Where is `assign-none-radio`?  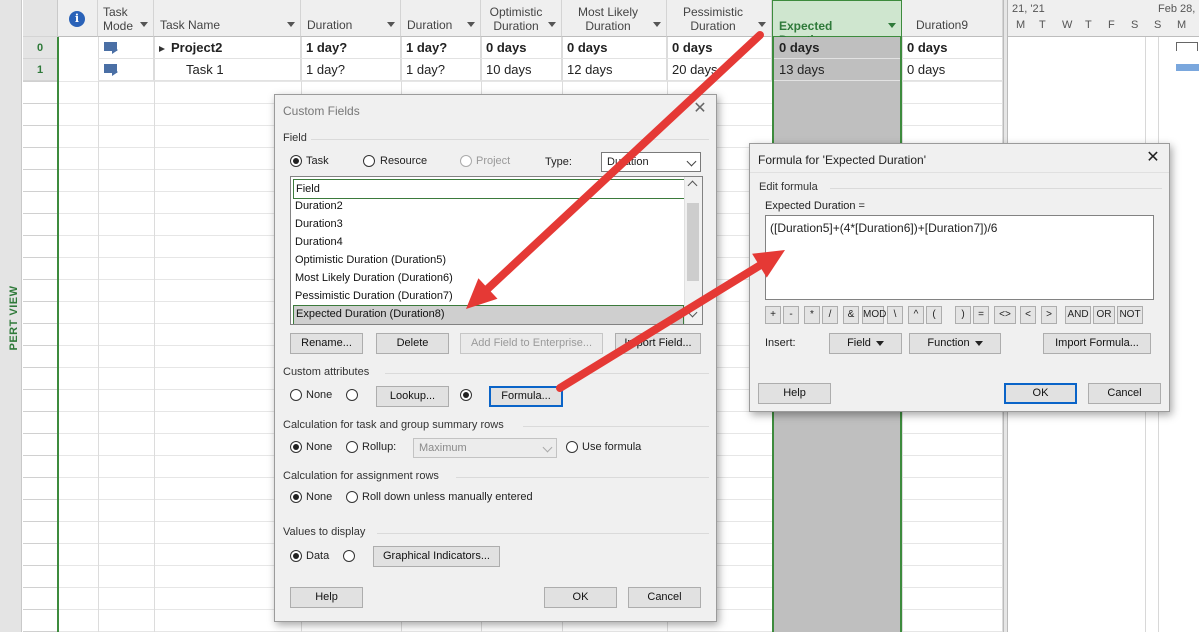 assign-none-radio is located at coordinates (296, 497).